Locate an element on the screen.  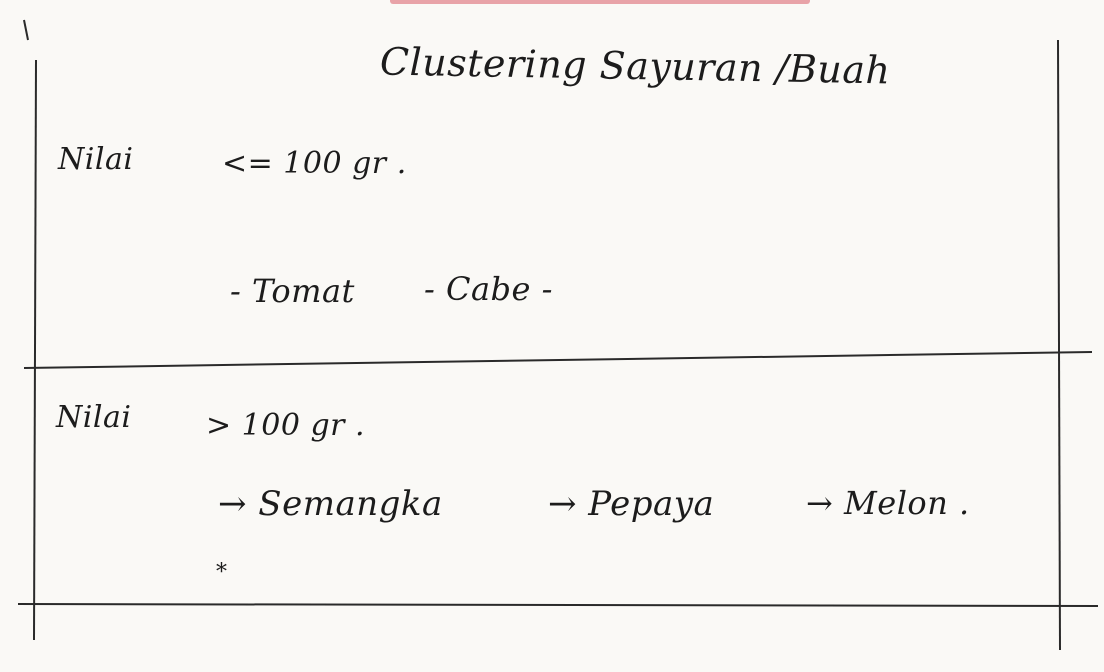
list-item-tomat: - Tomat is located at coordinates (292, 291).